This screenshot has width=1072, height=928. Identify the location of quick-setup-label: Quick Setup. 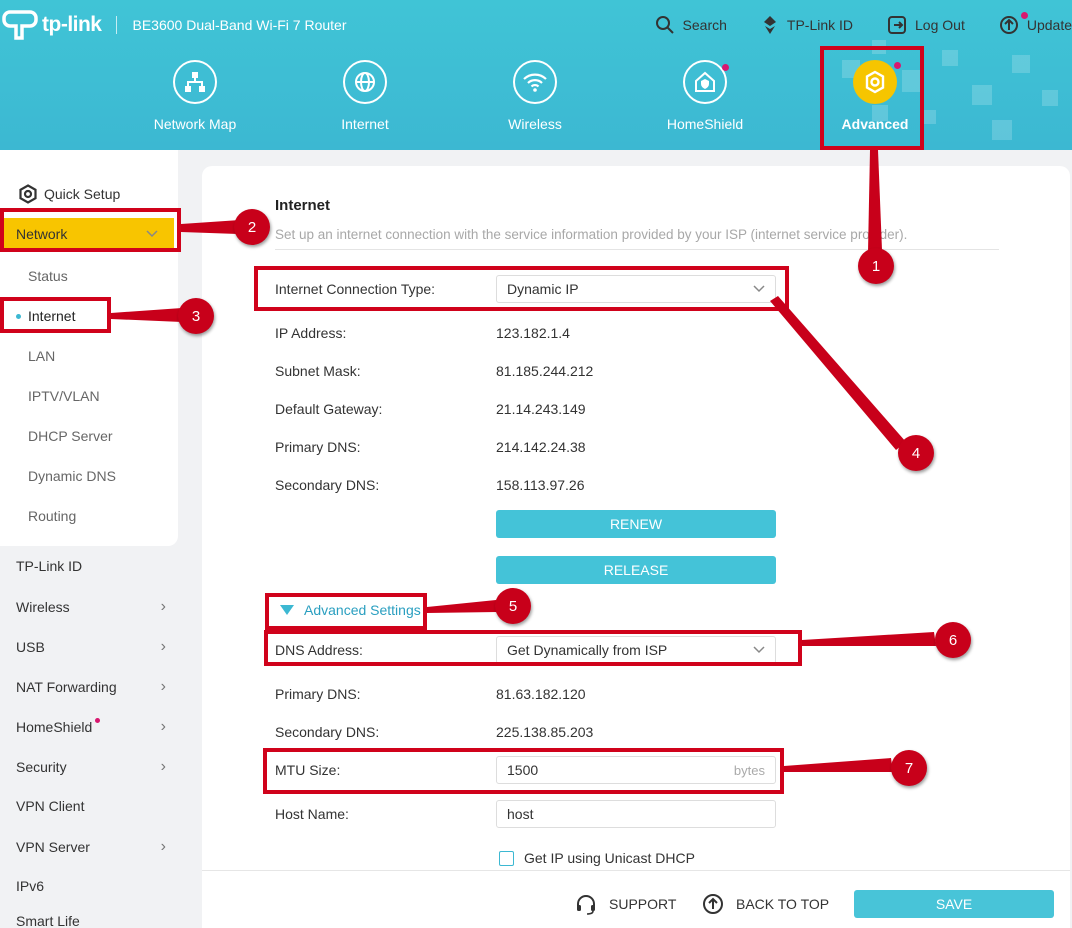
(82, 194).